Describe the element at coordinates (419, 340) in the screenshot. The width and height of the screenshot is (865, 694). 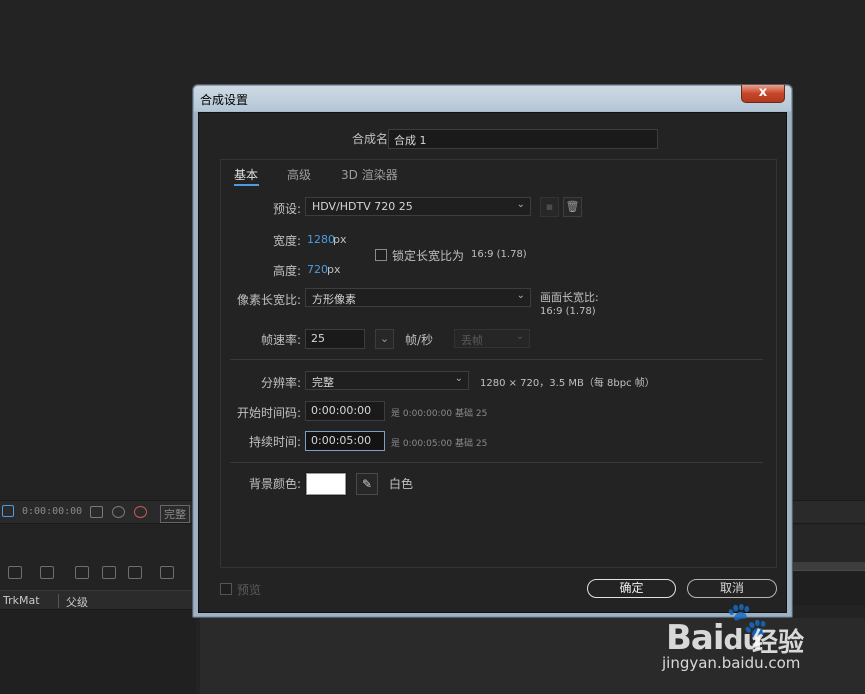
I see `frame-rate-unit: 帧/秒` at that location.